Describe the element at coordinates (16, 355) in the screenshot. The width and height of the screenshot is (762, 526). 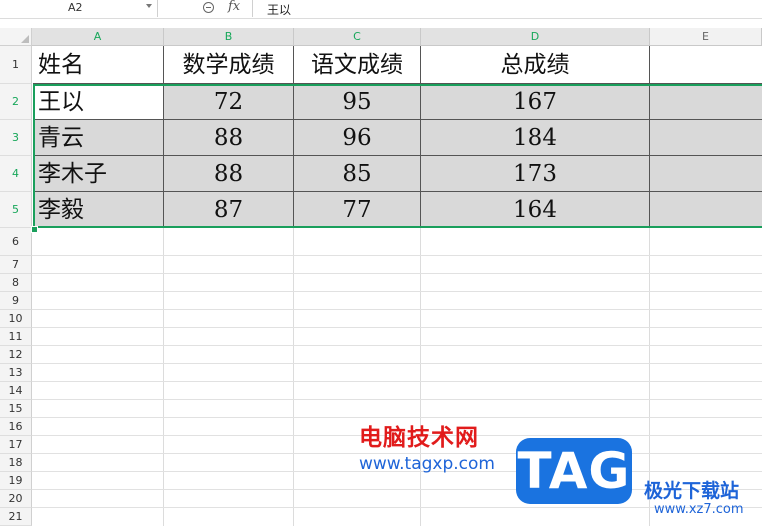
I see `row-header-12: 12` at that location.